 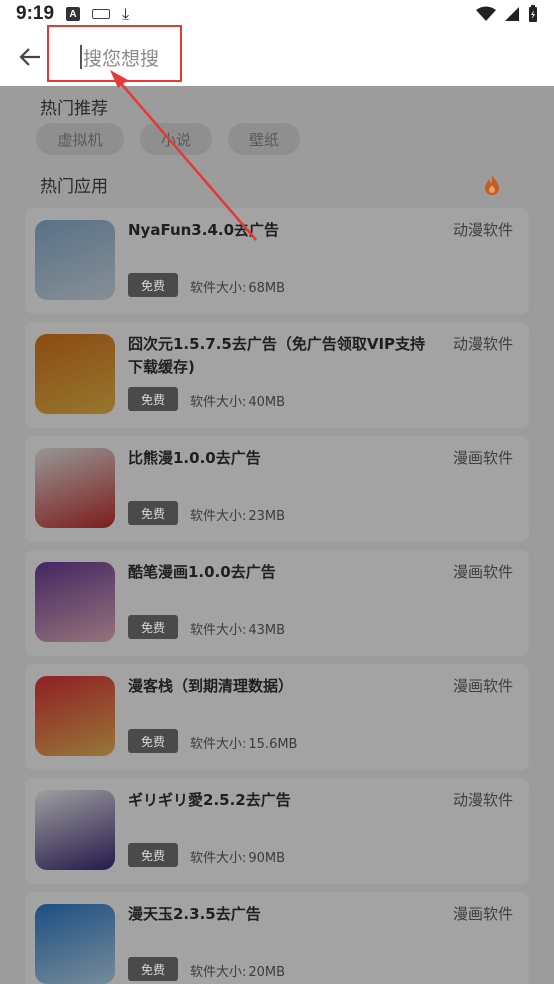 I want to click on status-time: 9:19, so click(x=35, y=13).